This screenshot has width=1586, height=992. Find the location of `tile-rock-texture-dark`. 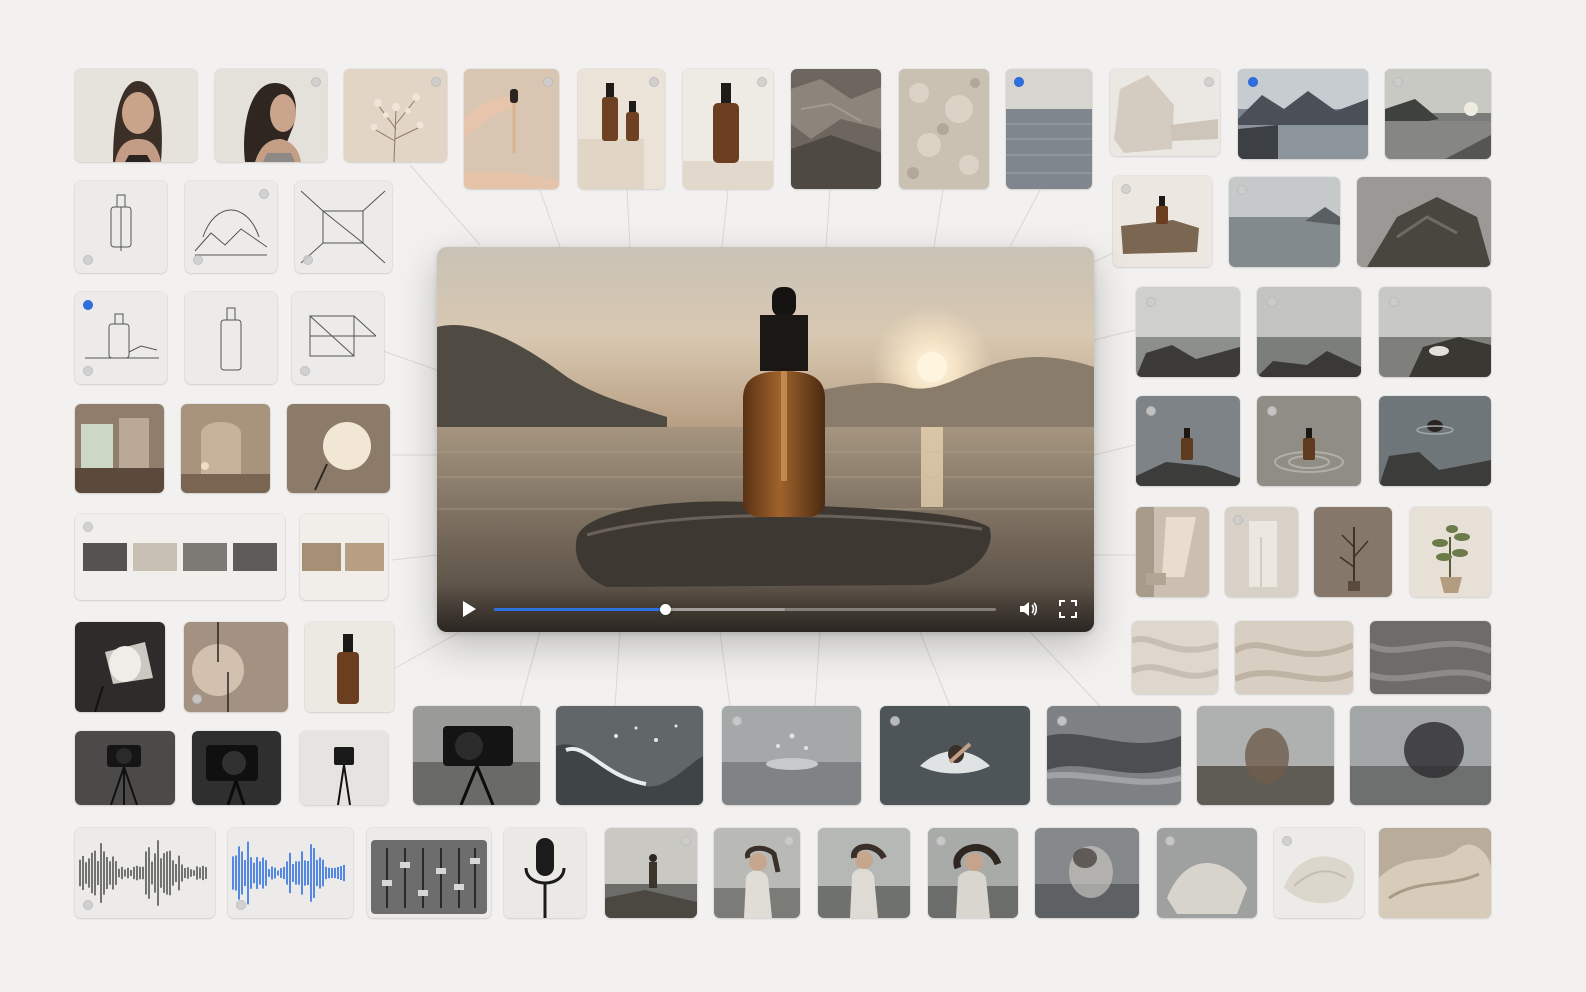

tile-rock-texture-dark is located at coordinates (836, 129).